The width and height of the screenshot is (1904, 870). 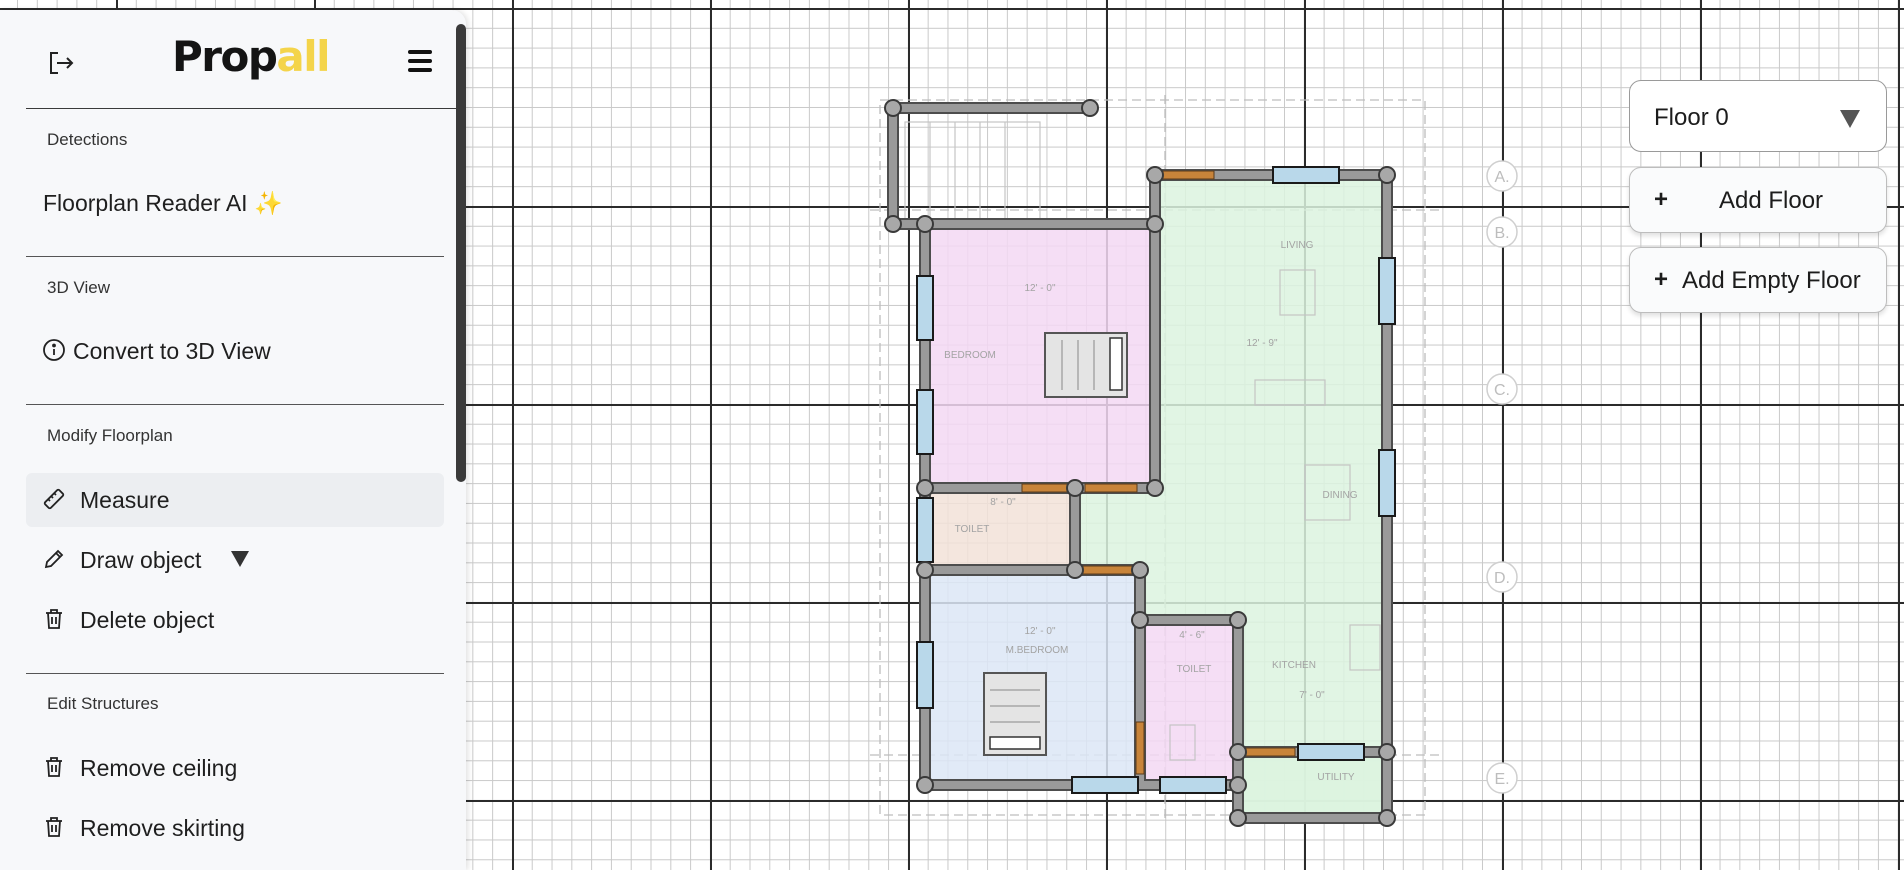 What do you see at coordinates (235, 203) in the screenshot?
I see `floorplan-reader-ai-button: Floorplan Reader AI ✨` at bounding box center [235, 203].